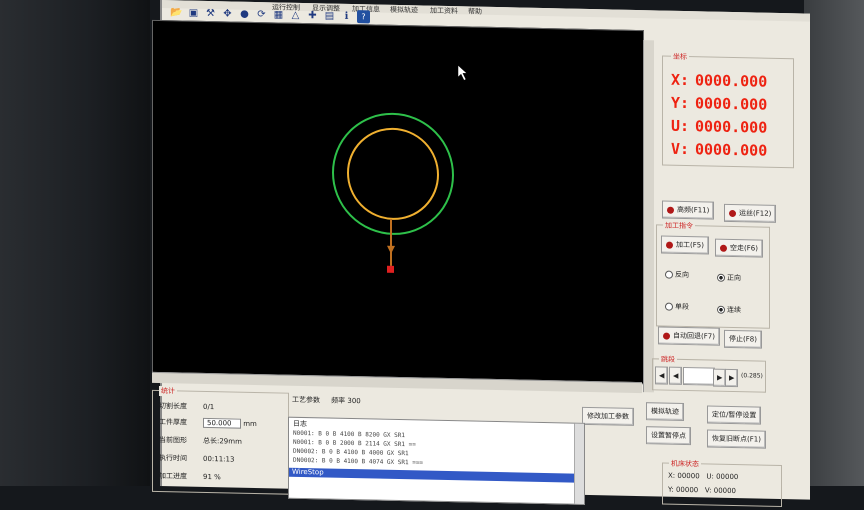 This screenshot has height=510, width=864. What do you see at coordinates (579, 463) in the screenshot?
I see `log-scrollbar` at bounding box center [579, 463].